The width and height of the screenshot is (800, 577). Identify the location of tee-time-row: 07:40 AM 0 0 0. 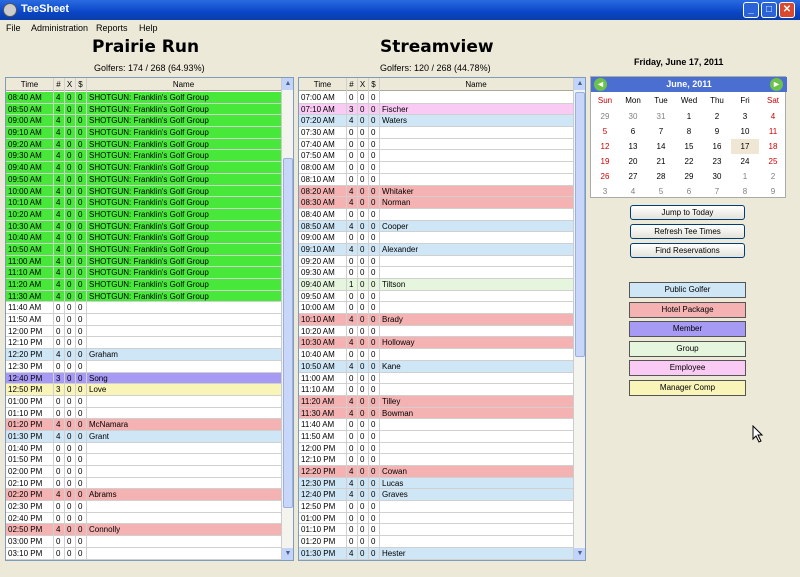
(436, 144).